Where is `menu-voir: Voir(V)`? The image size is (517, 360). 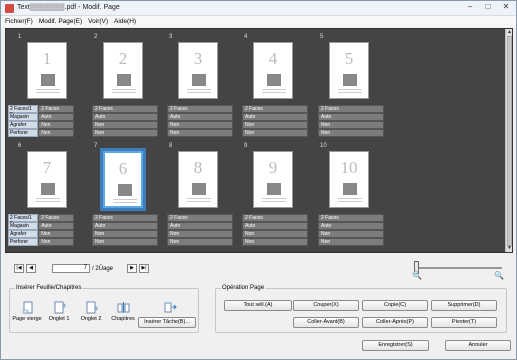 menu-voir: Voir(V) is located at coordinates (98, 21).